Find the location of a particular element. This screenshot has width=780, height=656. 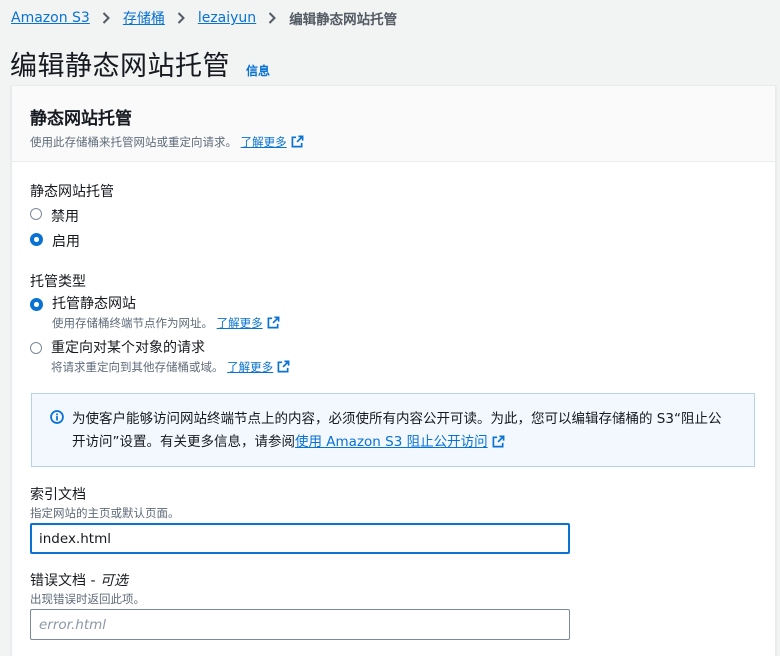

radio-redirect-circle is located at coordinates (36, 348).